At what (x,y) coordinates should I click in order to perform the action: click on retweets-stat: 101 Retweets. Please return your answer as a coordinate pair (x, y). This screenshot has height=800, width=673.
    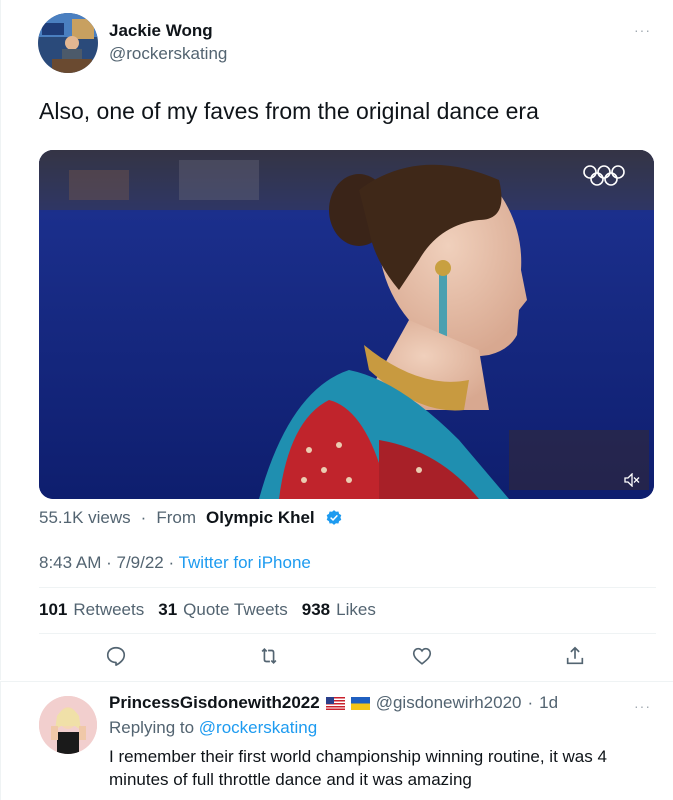
    Looking at the image, I should click on (91, 610).